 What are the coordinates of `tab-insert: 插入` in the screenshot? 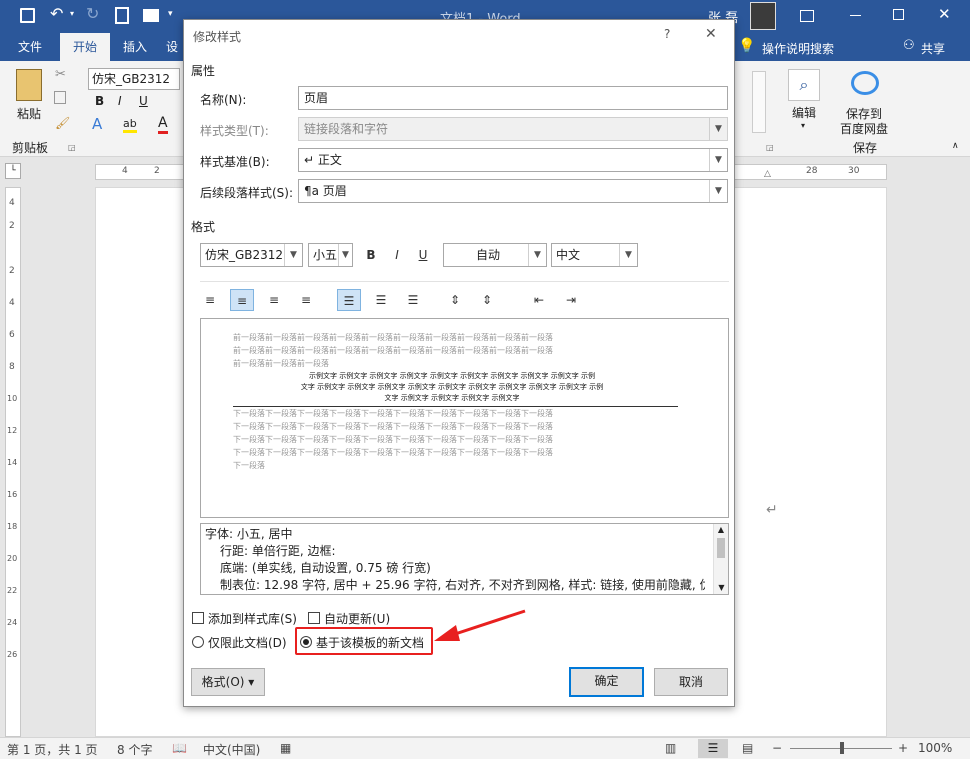 It's located at (135, 47).